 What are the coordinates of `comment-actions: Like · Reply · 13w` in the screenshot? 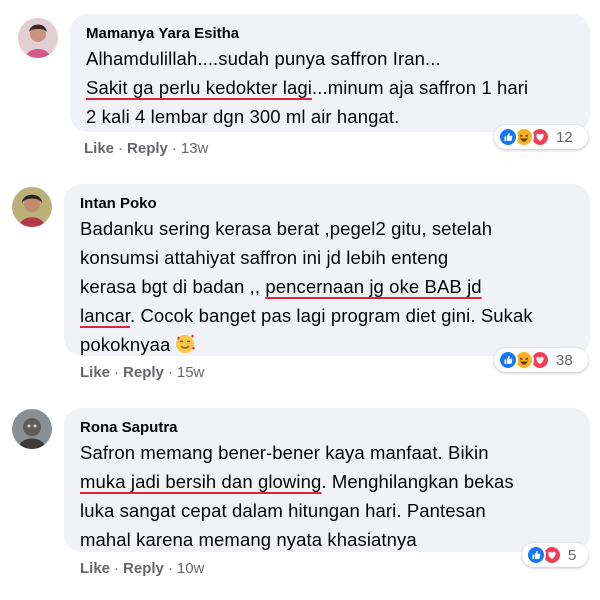 It's located at (146, 148).